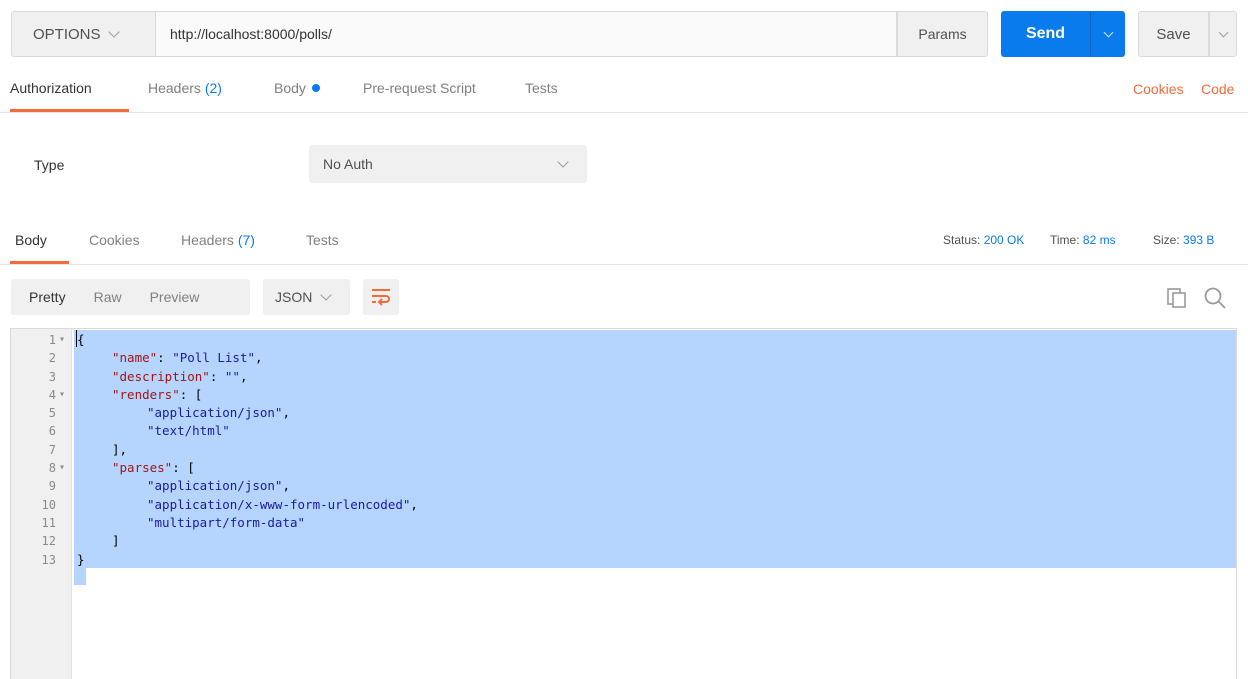 The width and height of the screenshot is (1248, 679). What do you see at coordinates (108, 297) in the screenshot?
I see `view-mode-raw: Raw` at bounding box center [108, 297].